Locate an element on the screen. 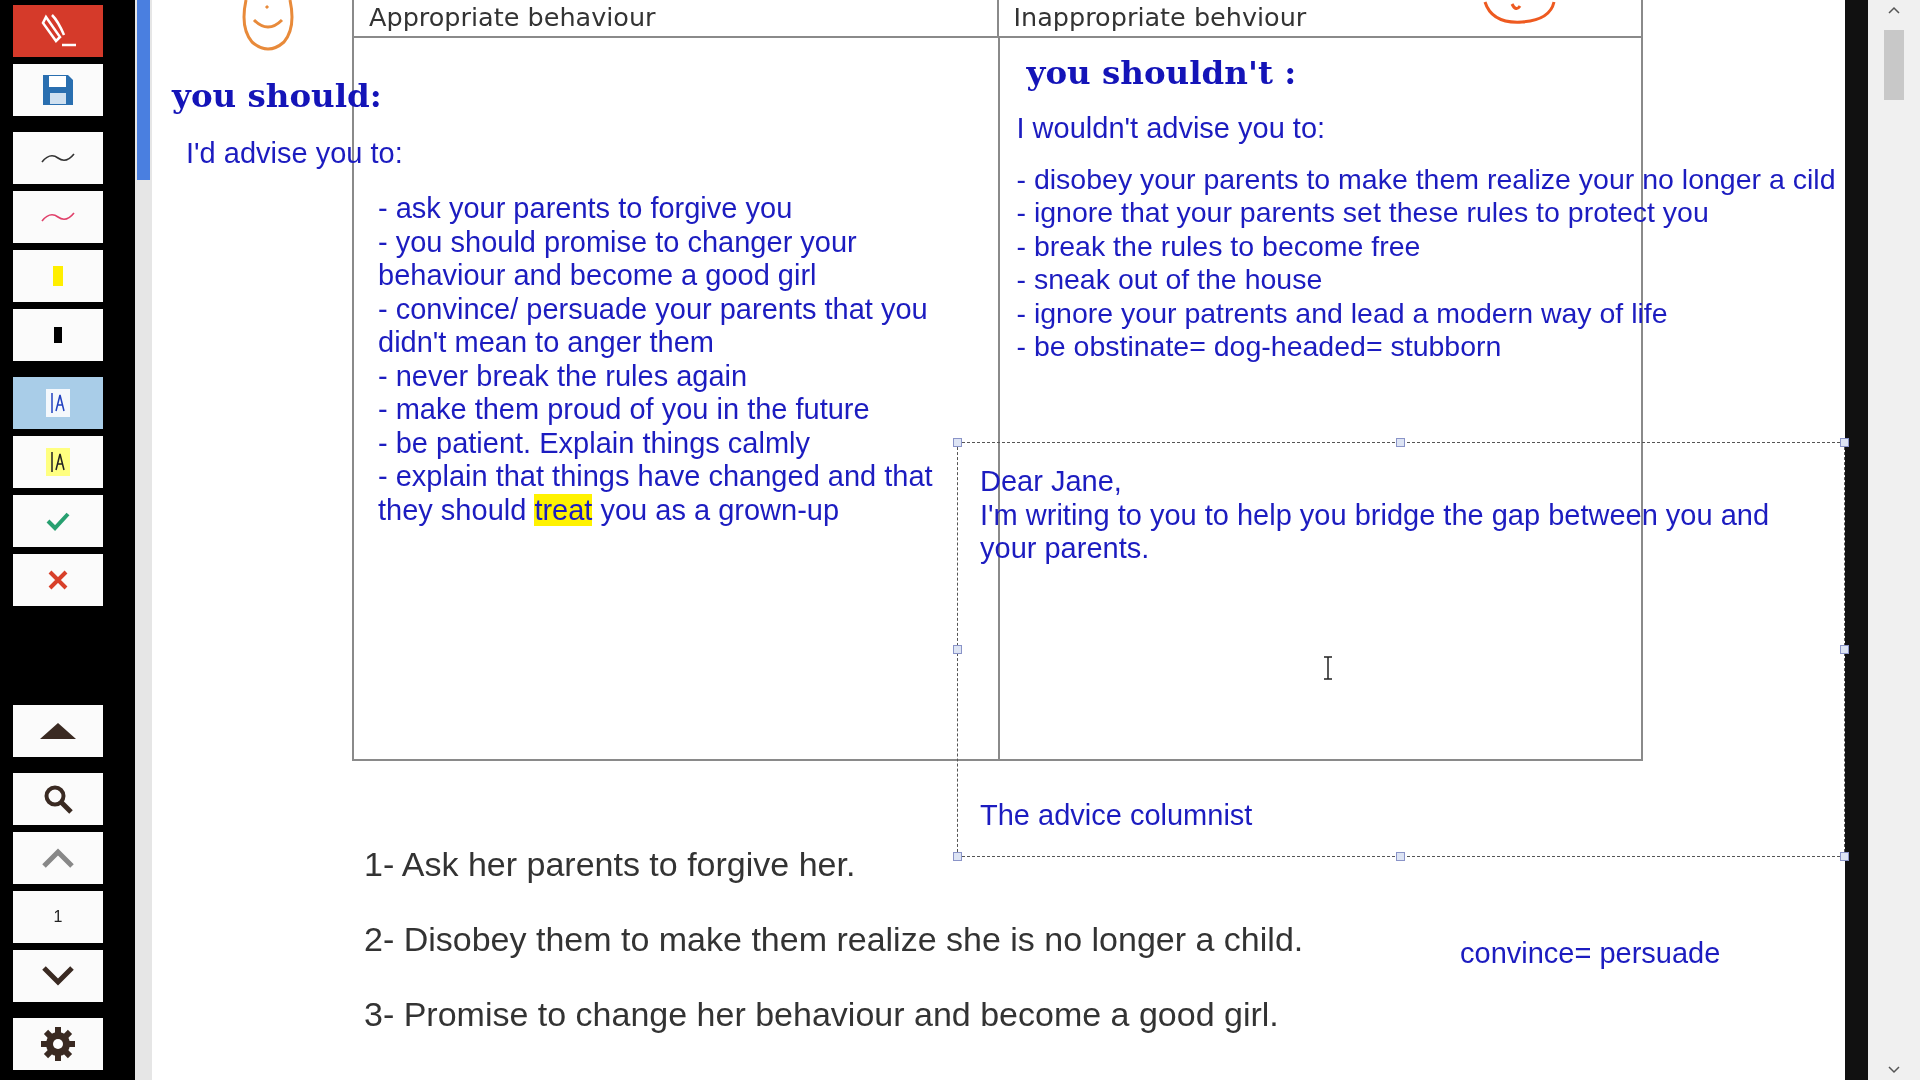 The image size is (1920, 1080). list-item: - never break the rules again is located at coordinates (563, 376).